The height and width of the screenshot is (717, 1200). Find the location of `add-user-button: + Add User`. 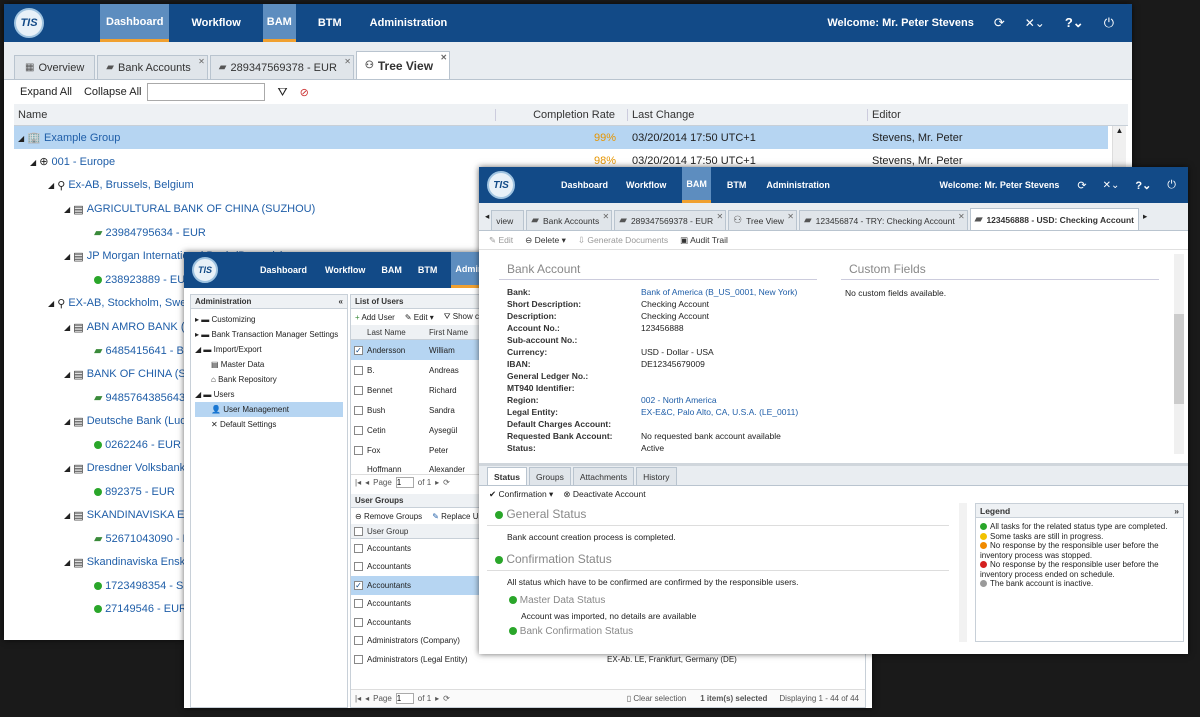

add-user-button: + Add User is located at coordinates (375, 317).